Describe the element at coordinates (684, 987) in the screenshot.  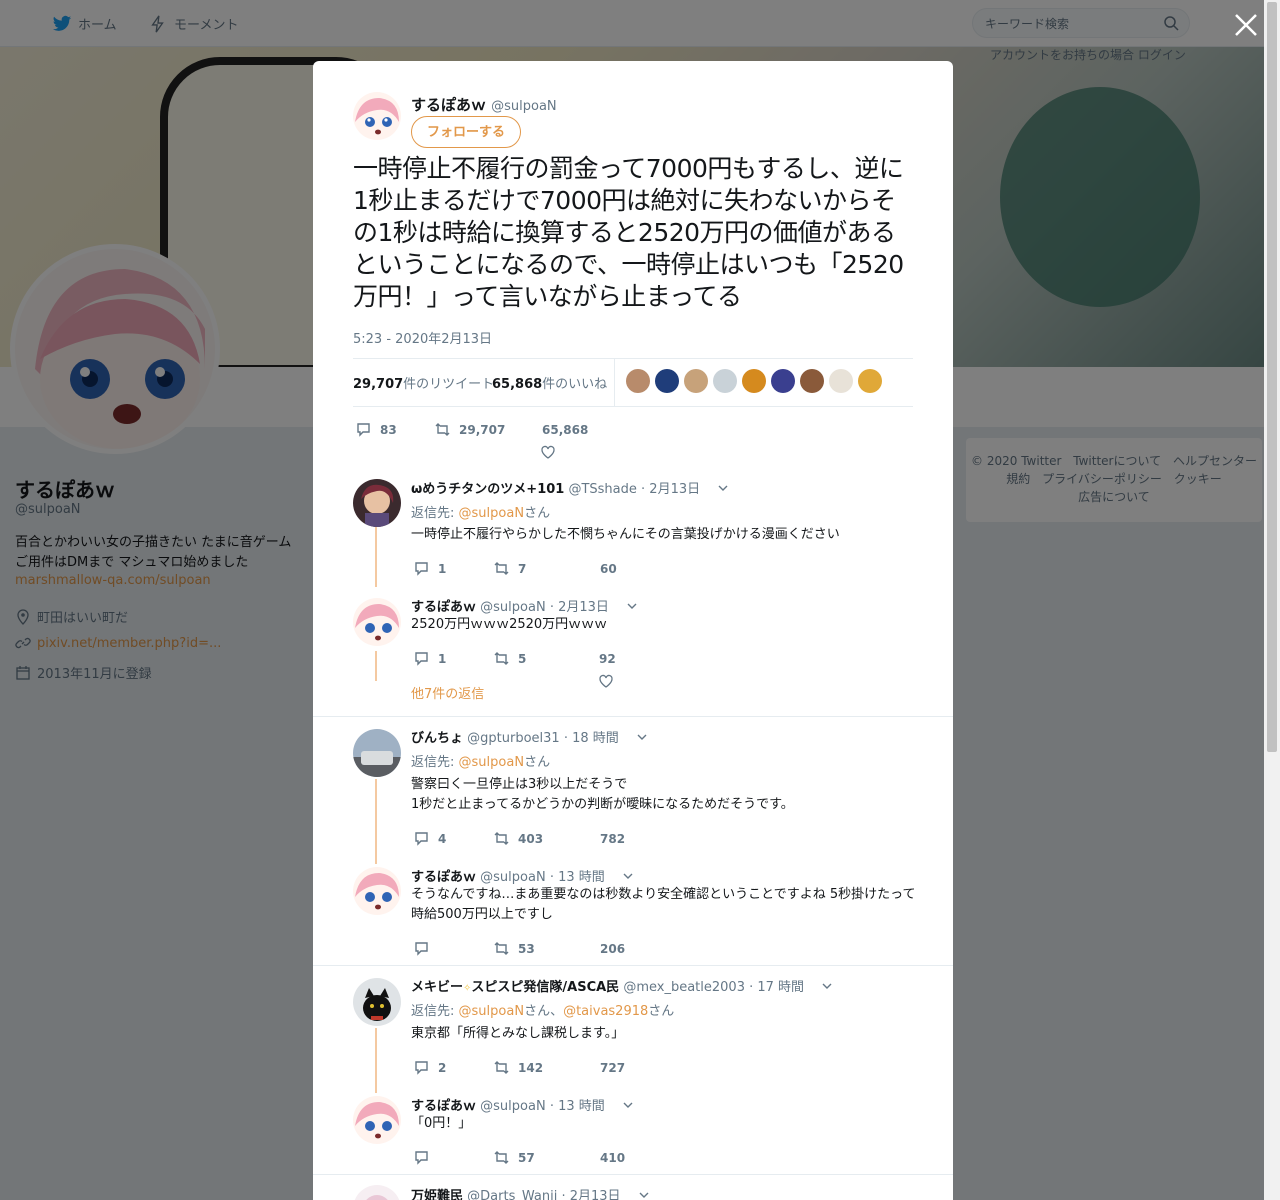
I see `reply-handle: @mex_beatle2003` at that location.